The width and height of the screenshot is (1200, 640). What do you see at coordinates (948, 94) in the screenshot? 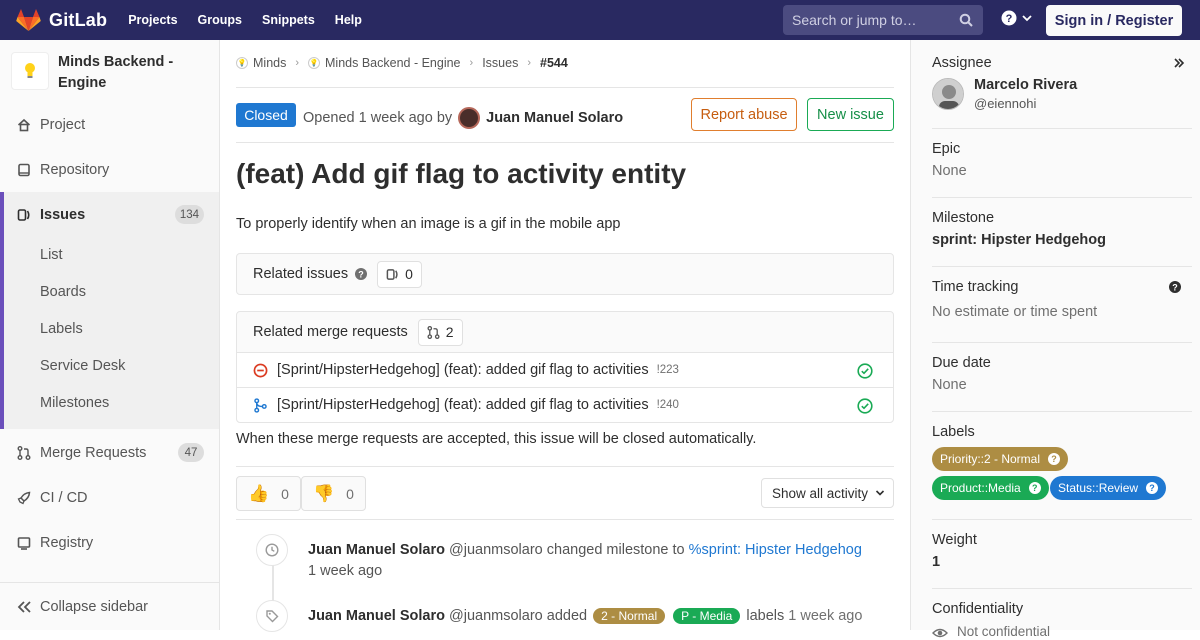
I see `assignee-avatar` at bounding box center [948, 94].